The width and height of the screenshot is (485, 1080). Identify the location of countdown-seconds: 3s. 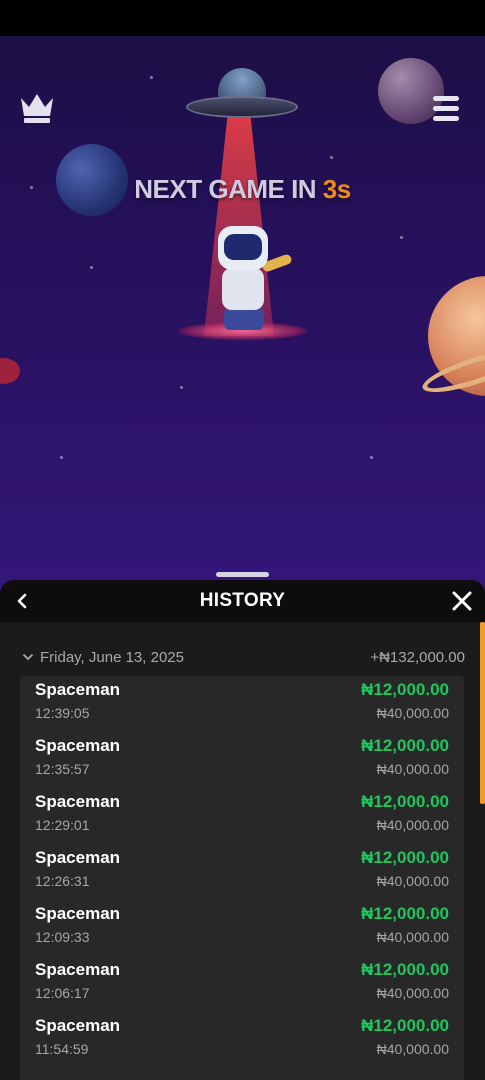
(336, 189).